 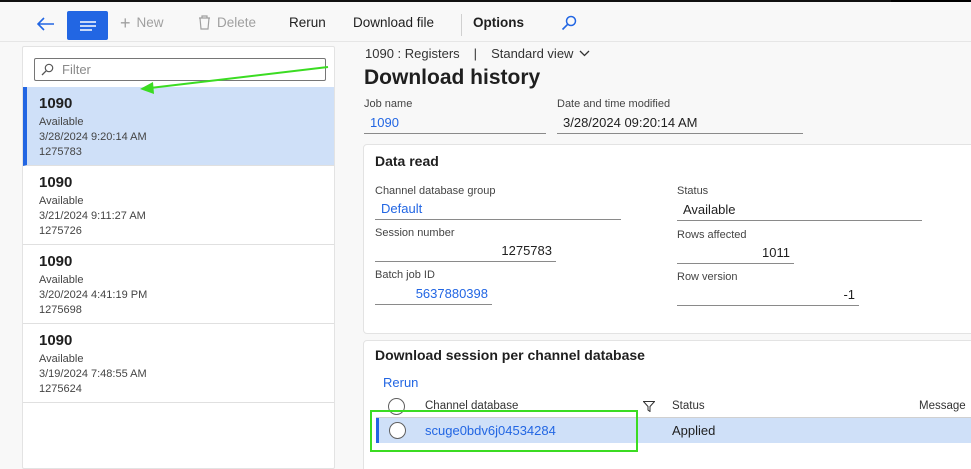 What do you see at coordinates (504, 431) in the screenshot?
I see `annotation-highlight-box` at bounding box center [504, 431].